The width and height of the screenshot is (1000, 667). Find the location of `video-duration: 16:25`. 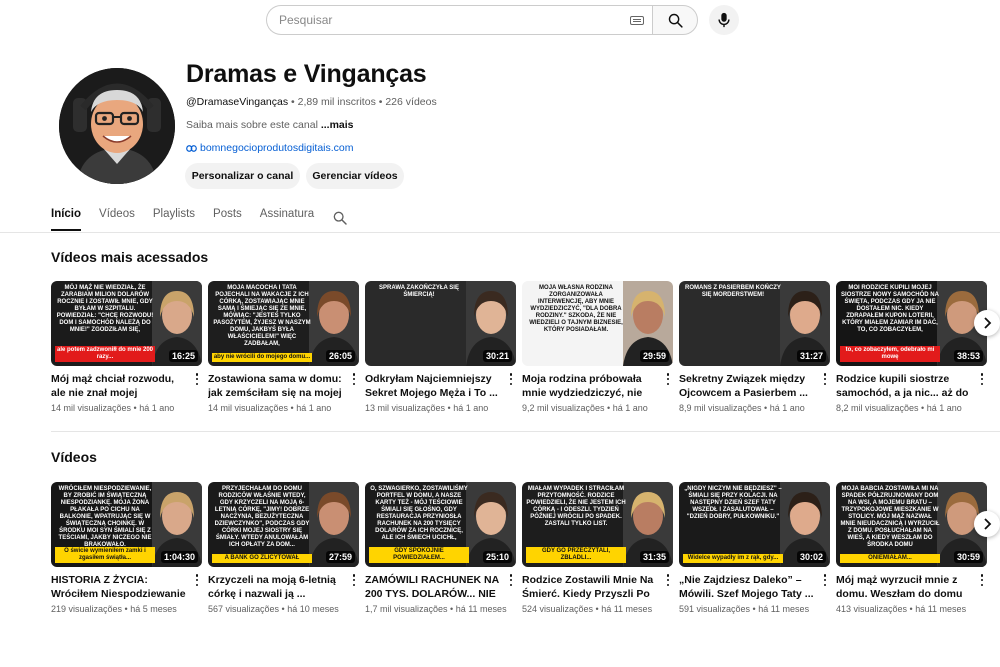

video-duration: 16:25 is located at coordinates (183, 356).